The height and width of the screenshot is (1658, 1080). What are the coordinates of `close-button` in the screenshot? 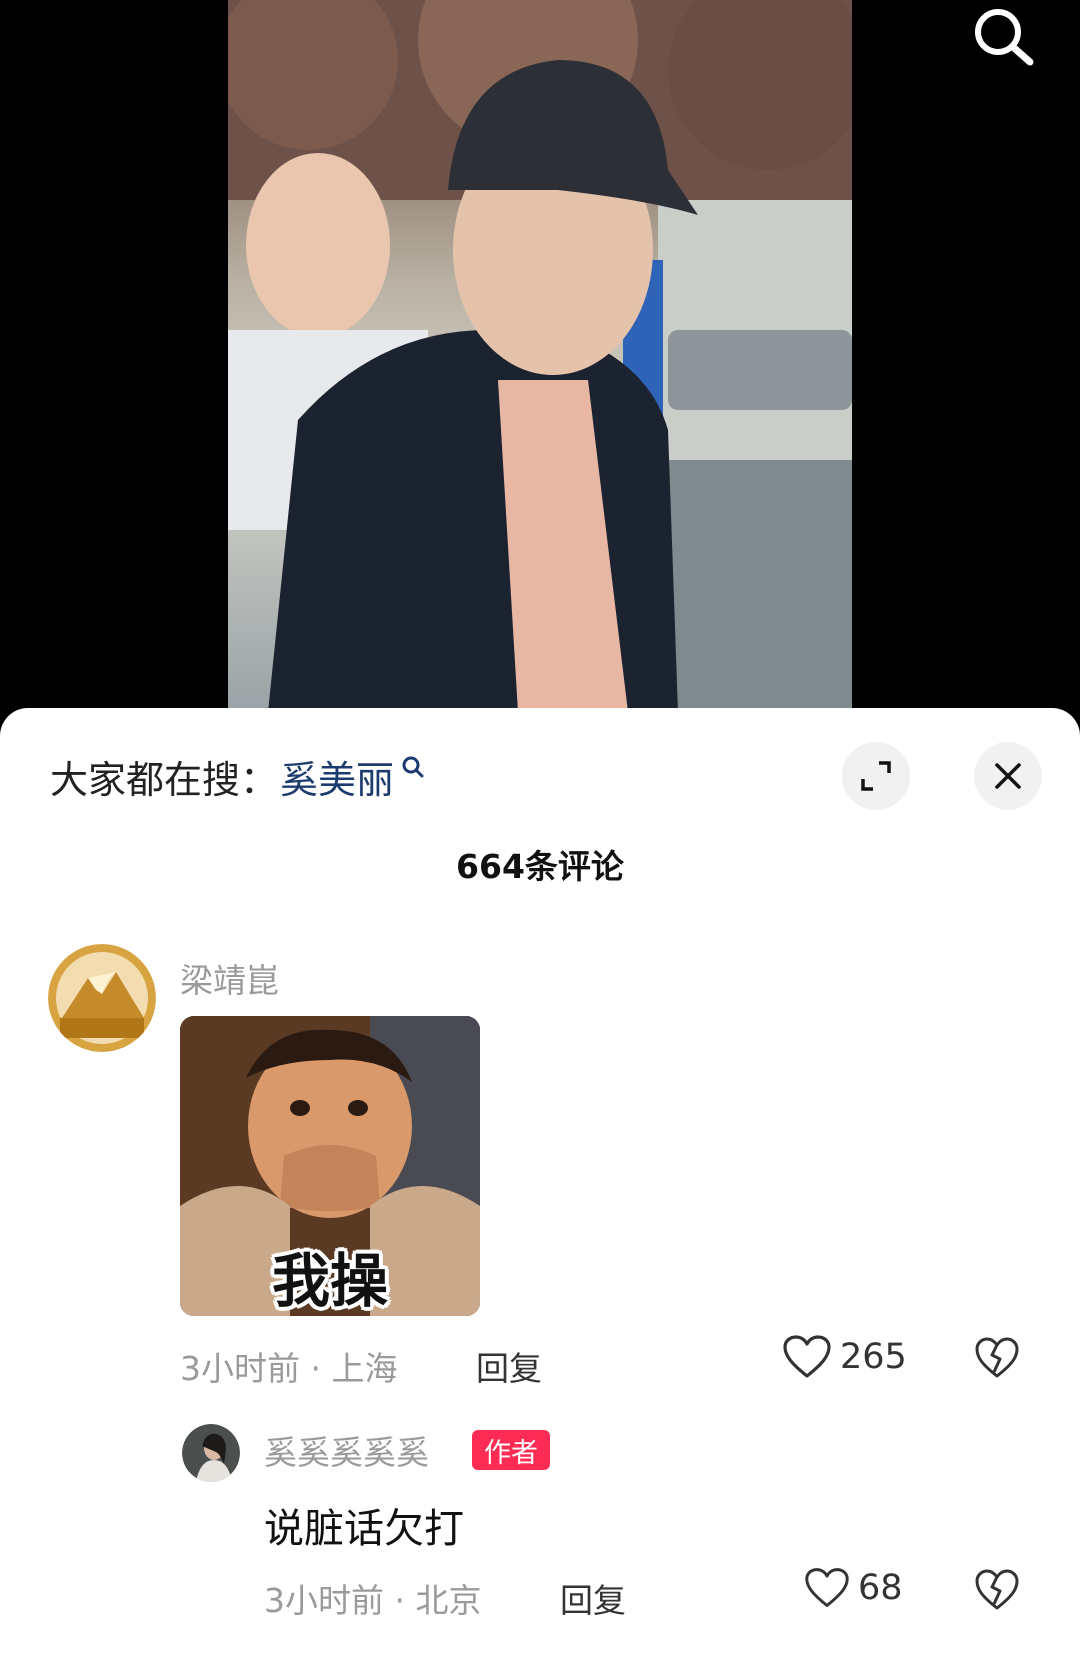 It's located at (1008, 776).